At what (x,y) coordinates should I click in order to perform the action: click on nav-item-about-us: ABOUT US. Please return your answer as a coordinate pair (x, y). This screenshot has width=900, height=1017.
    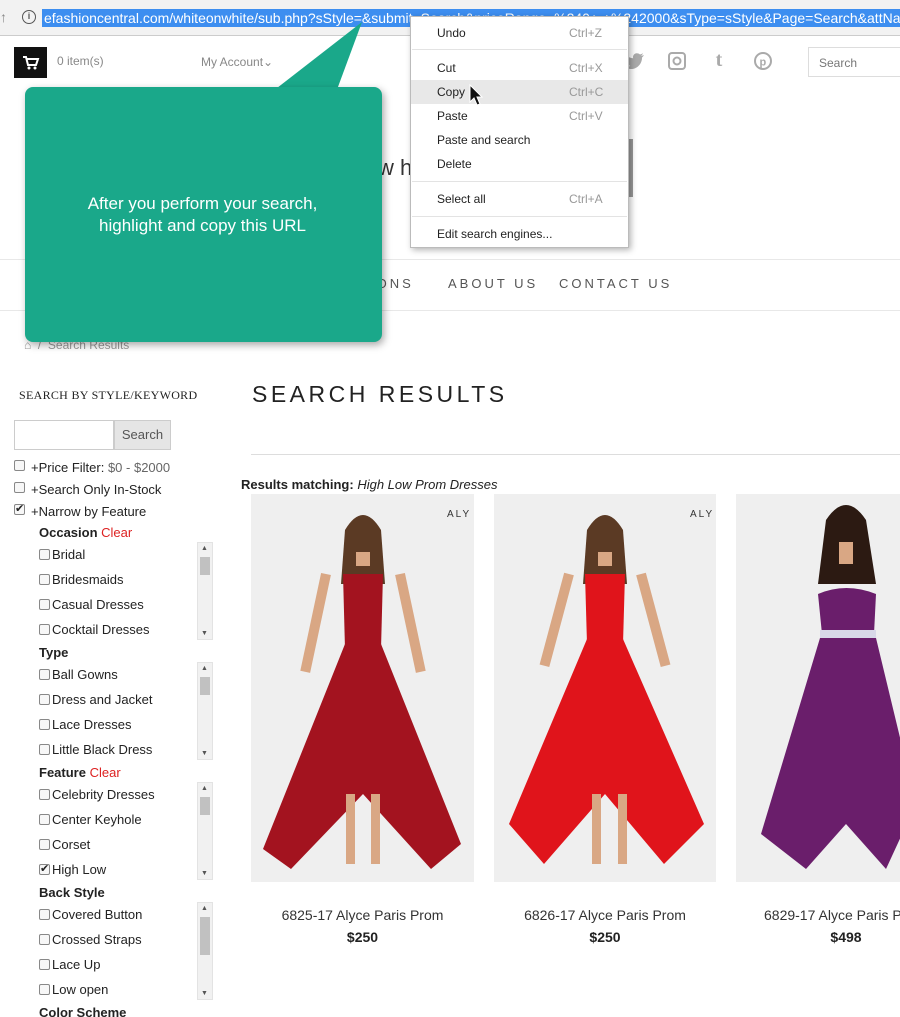
    Looking at the image, I should click on (493, 283).